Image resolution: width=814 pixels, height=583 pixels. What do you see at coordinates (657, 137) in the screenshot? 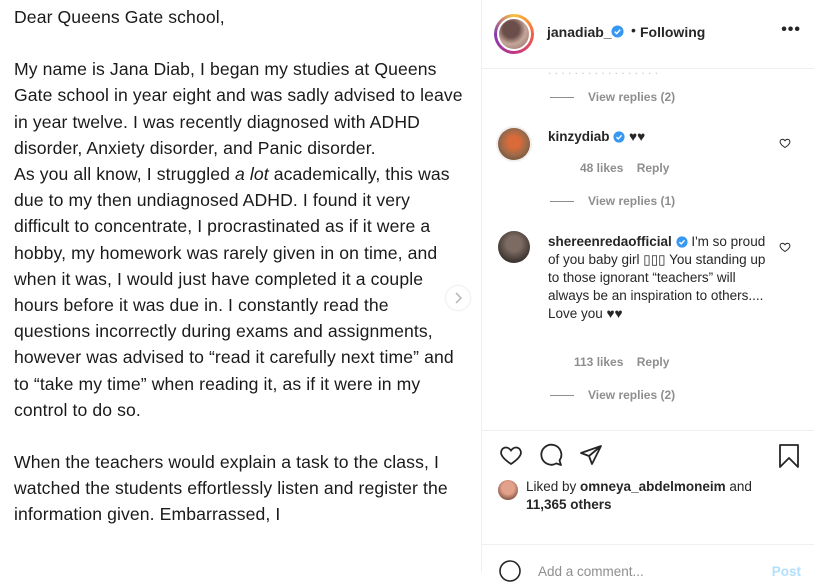
I see `comment-text: kinzydiab ♥♥` at bounding box center [657, 137].